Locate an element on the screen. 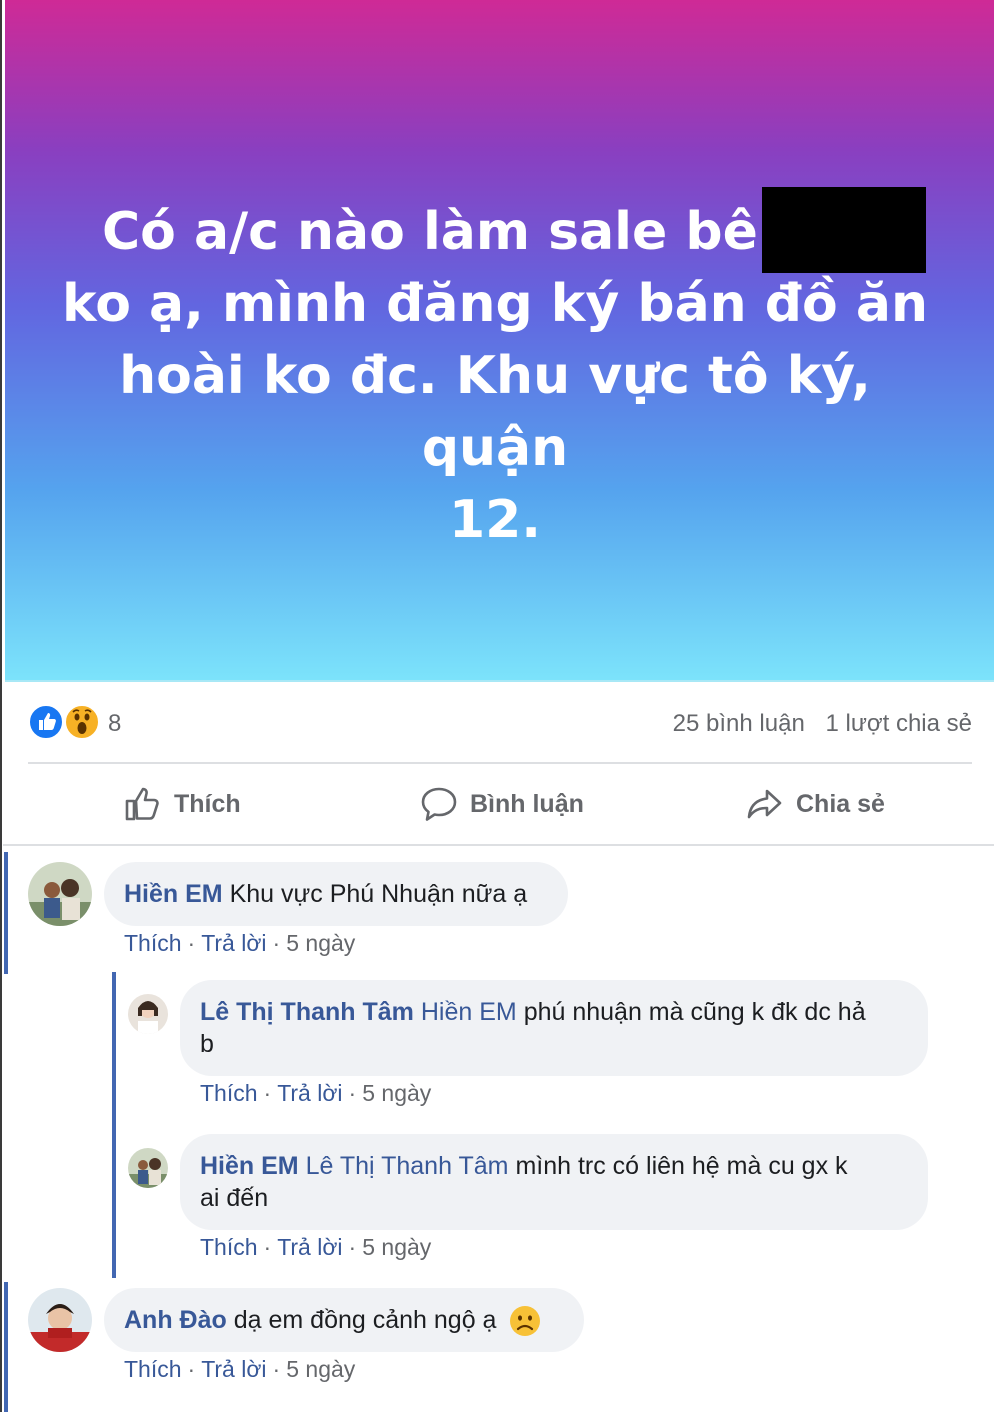 This screenshot has height=1412, width=994. banner-bottom-edge is located at coordinates (499, 681).